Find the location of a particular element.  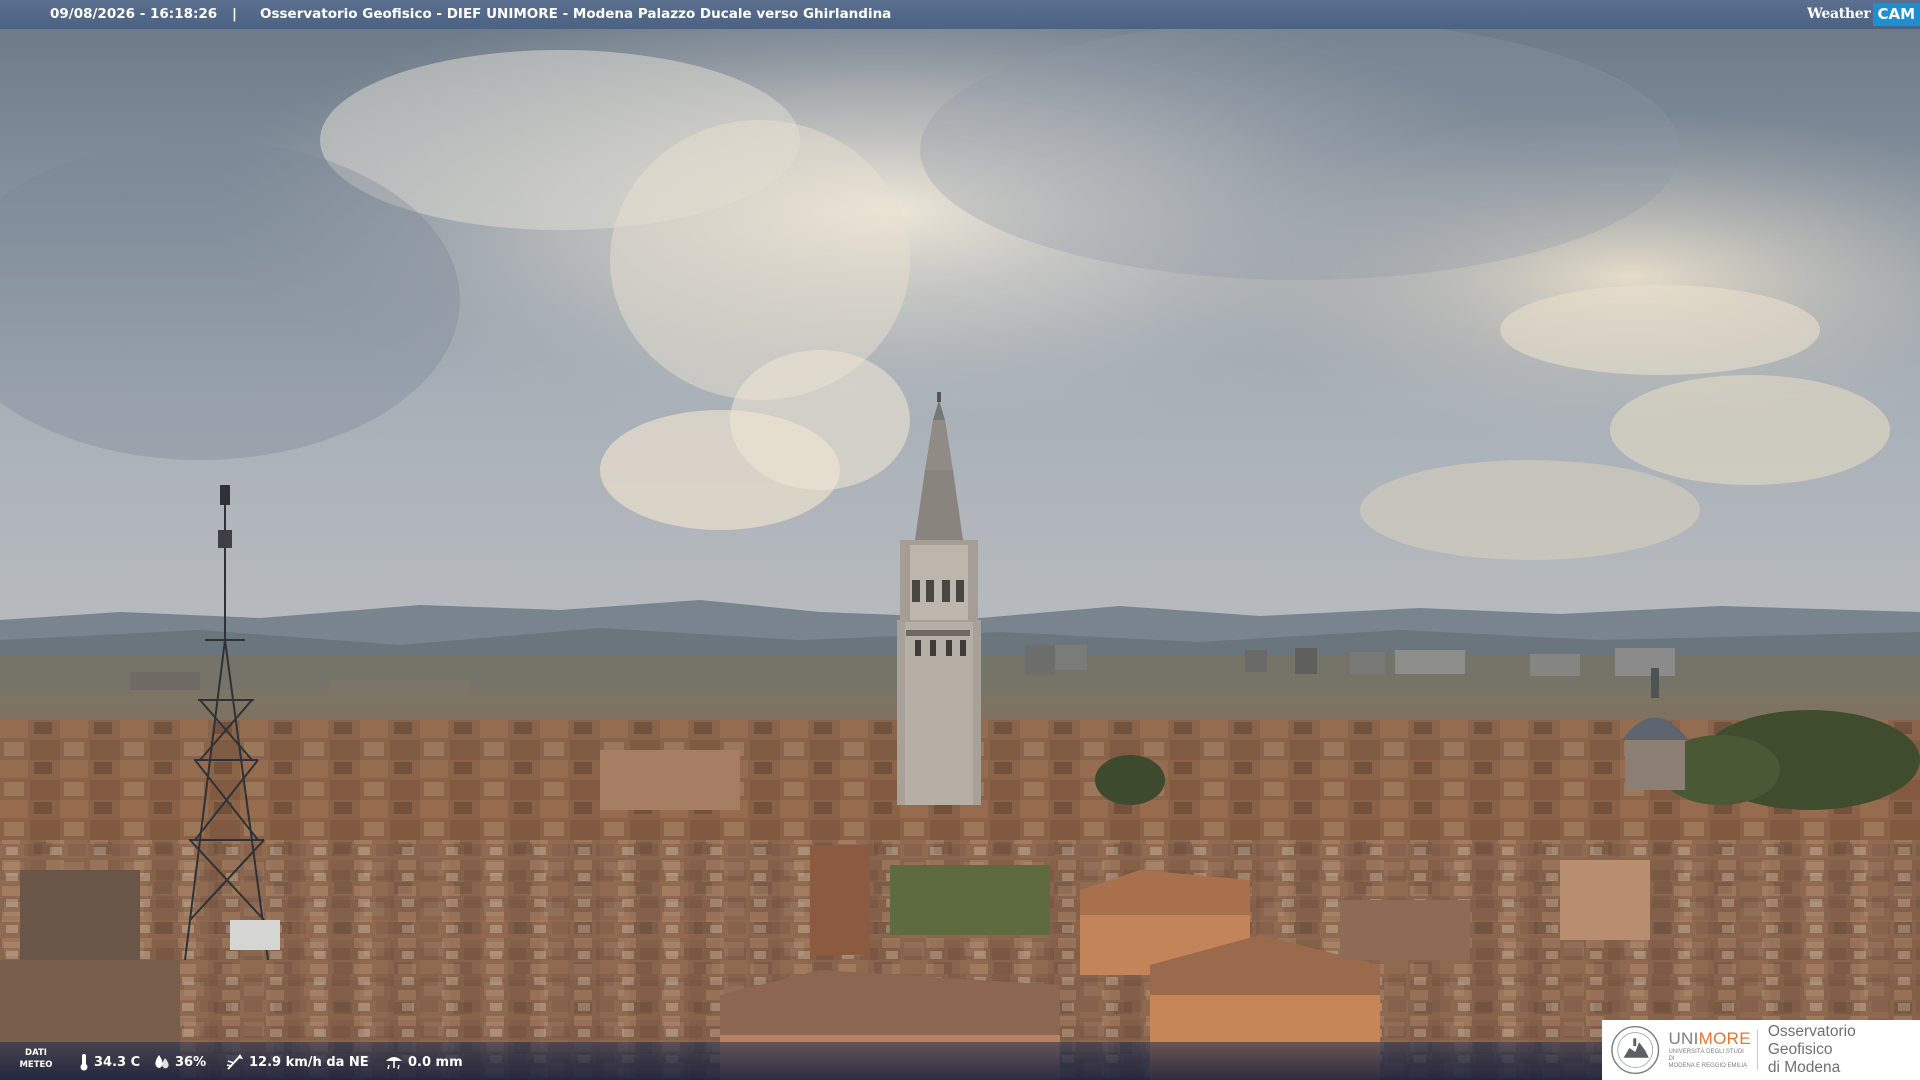

temperature-reading: 34.3 C is located at coordinates (109, 1062).